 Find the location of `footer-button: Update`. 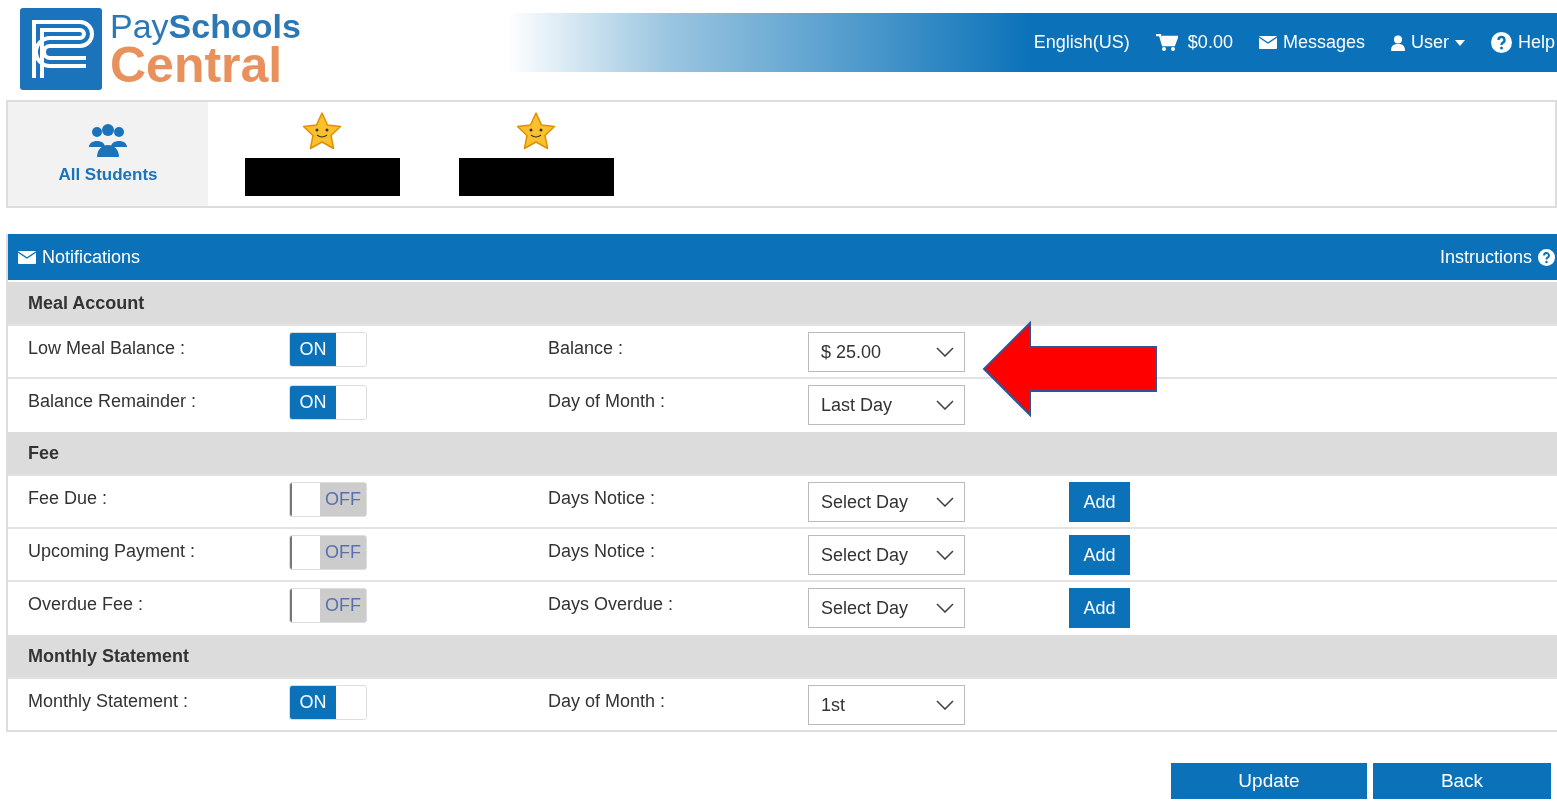

footer-button: Update is located at coordinates (1269, 781).